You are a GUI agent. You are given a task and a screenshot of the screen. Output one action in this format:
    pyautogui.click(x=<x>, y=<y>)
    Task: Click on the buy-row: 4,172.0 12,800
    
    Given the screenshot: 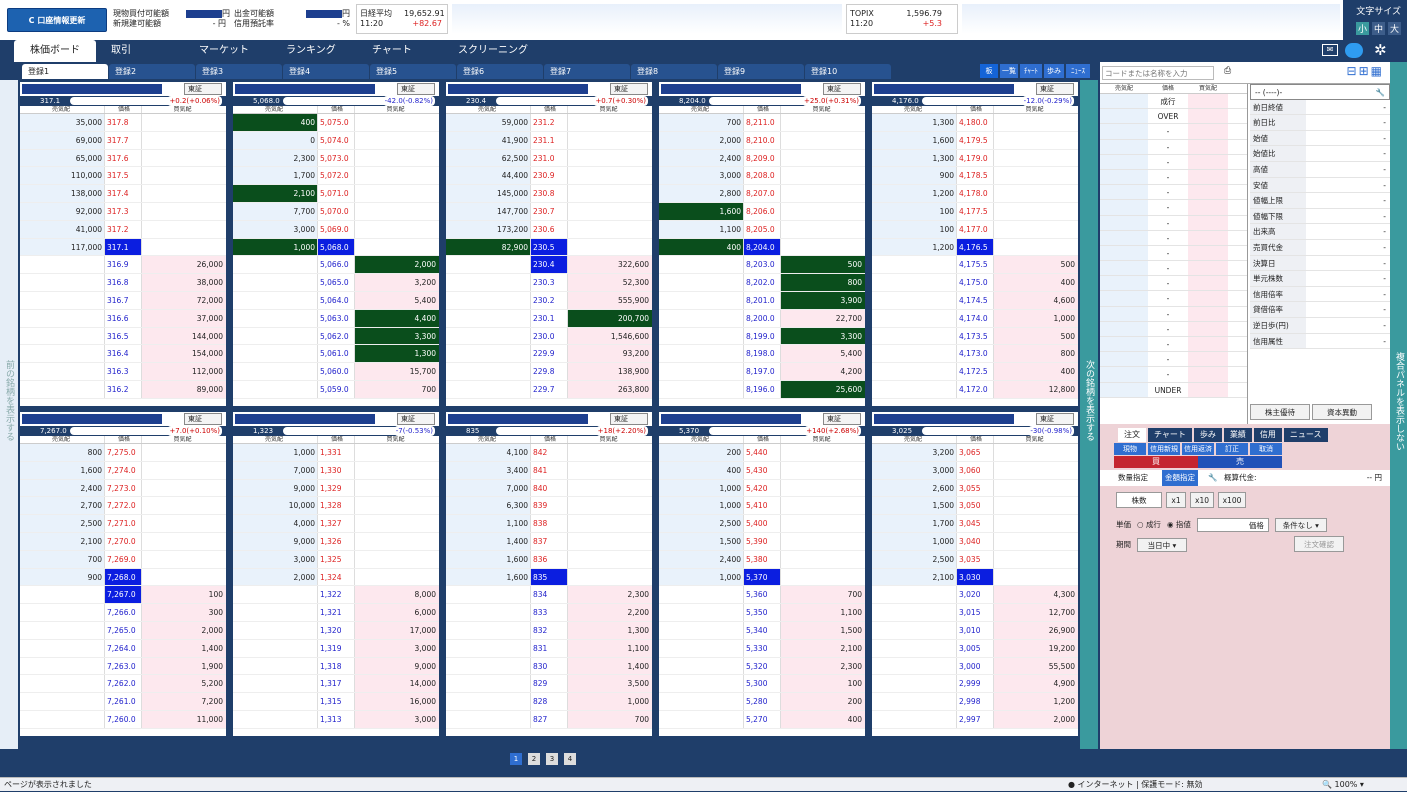 What is the action you would take?
    pyautogui.click(x=975, y=389)
    